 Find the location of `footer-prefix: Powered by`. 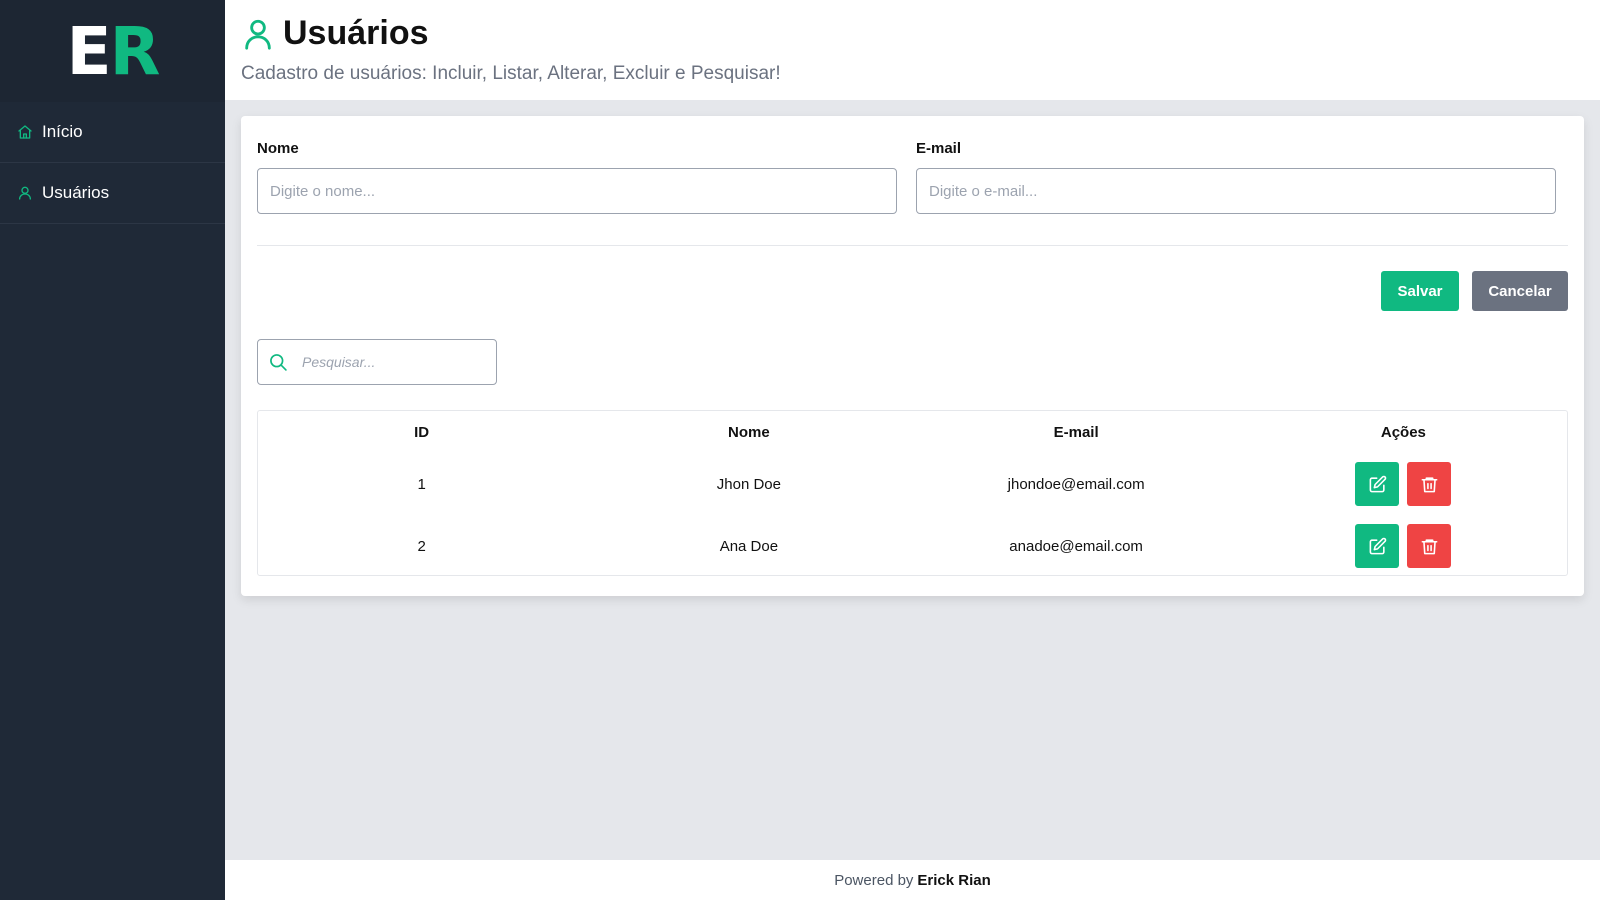

footer-prefix: Powered by is located at coordinates (874, 880).